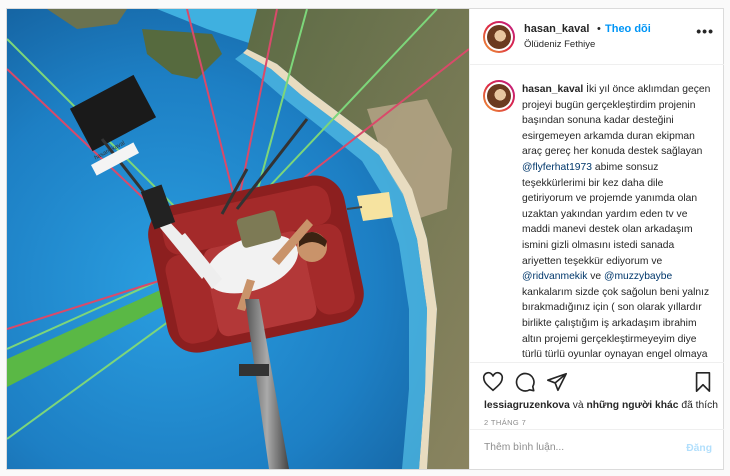  What do you see at coordinates (552, 89) in the screenshot?
I see `caption-username: hasan_kaval` at bounding box center [552, 89].